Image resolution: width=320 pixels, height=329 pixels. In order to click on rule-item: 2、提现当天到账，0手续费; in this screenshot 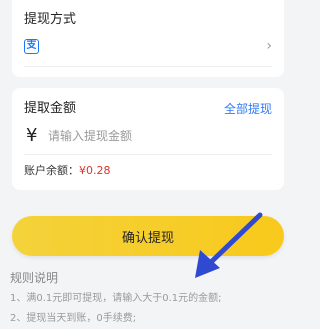, I will do `click(73, 318)`.